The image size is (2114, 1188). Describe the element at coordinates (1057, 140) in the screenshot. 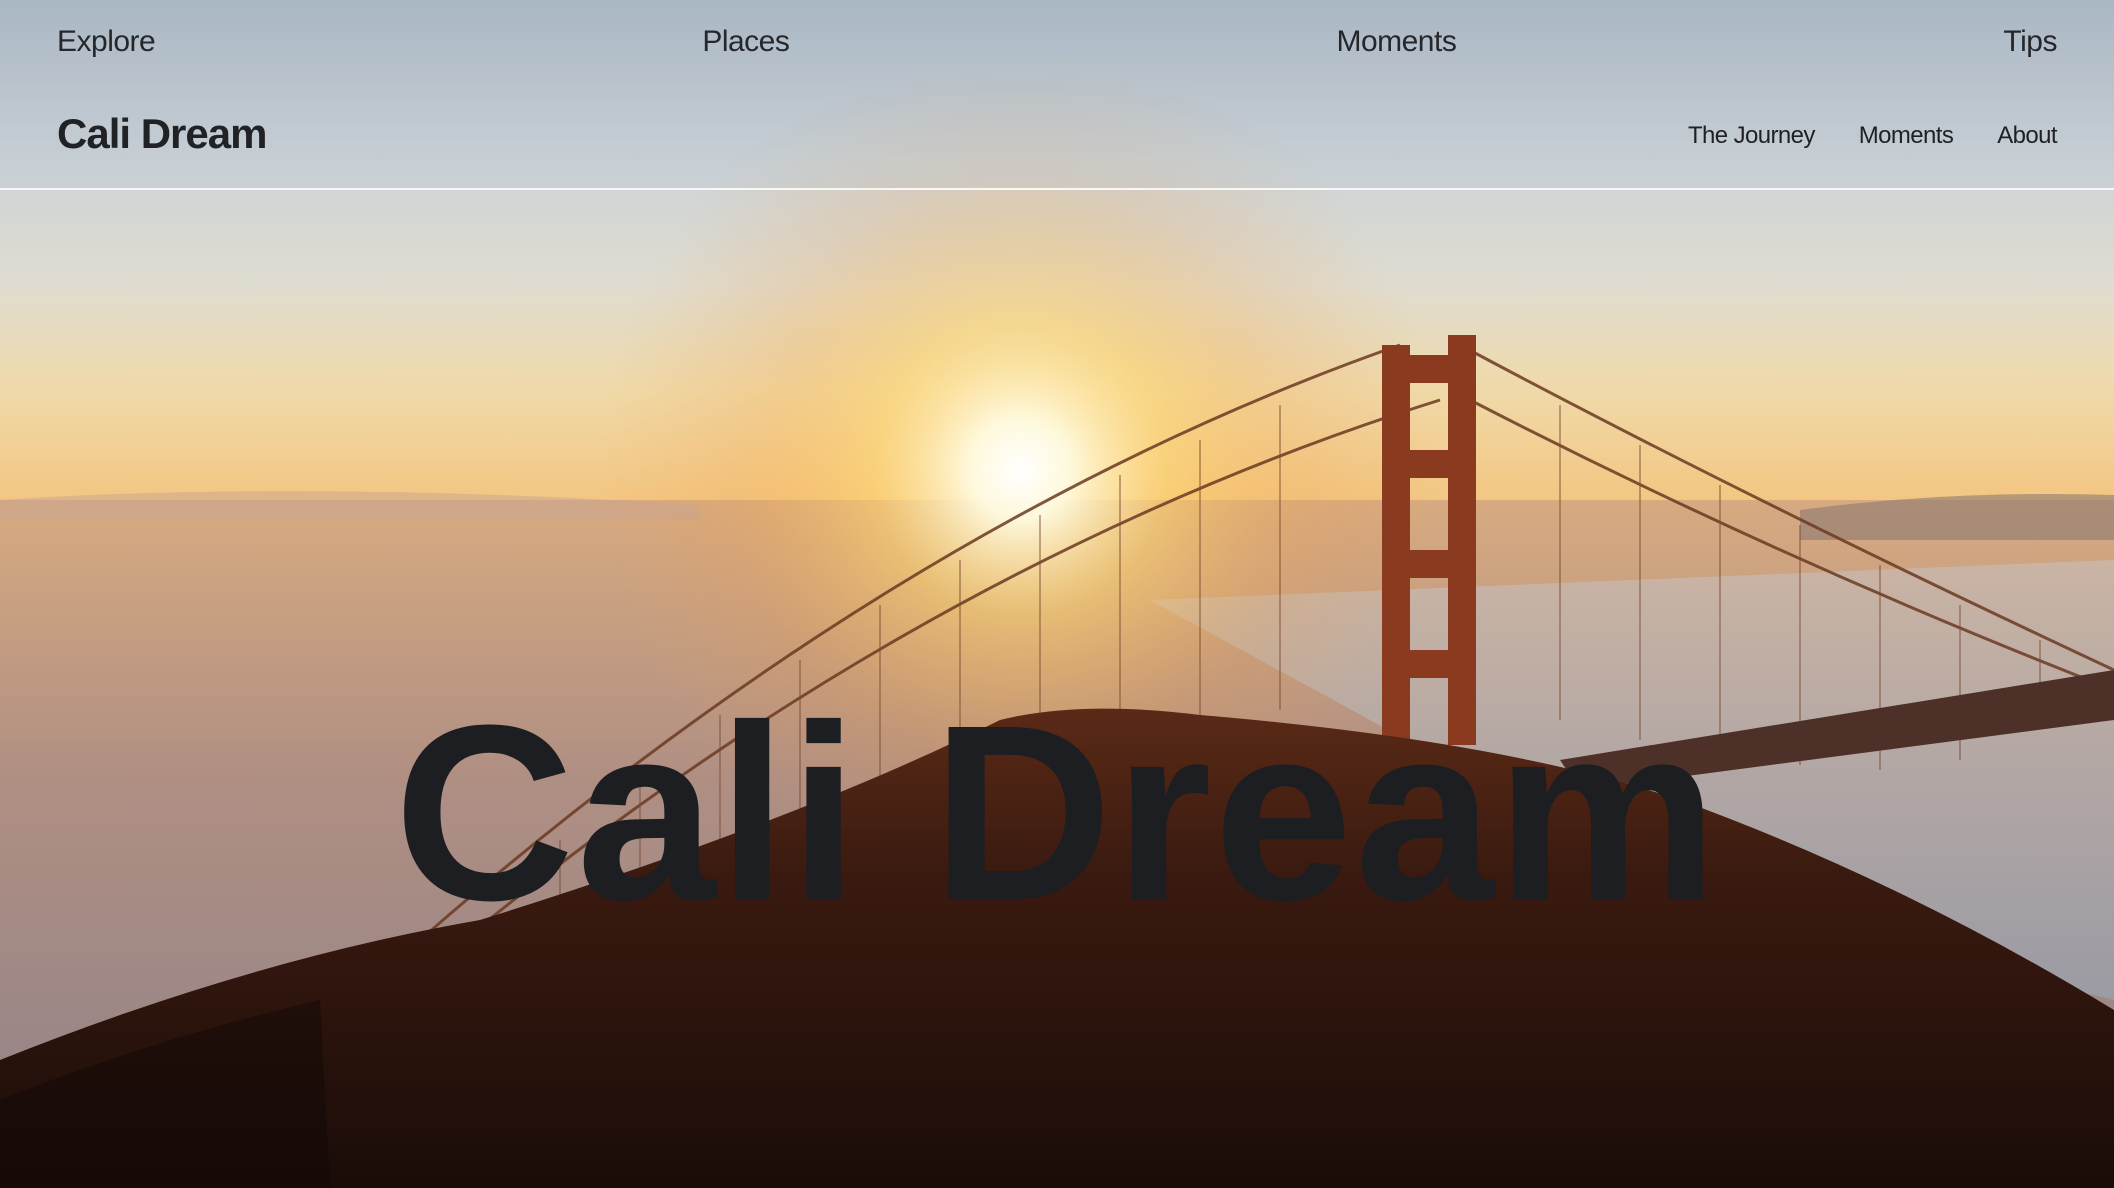

I see `site-header: Cali Dream The Journey Moments About` at that location.